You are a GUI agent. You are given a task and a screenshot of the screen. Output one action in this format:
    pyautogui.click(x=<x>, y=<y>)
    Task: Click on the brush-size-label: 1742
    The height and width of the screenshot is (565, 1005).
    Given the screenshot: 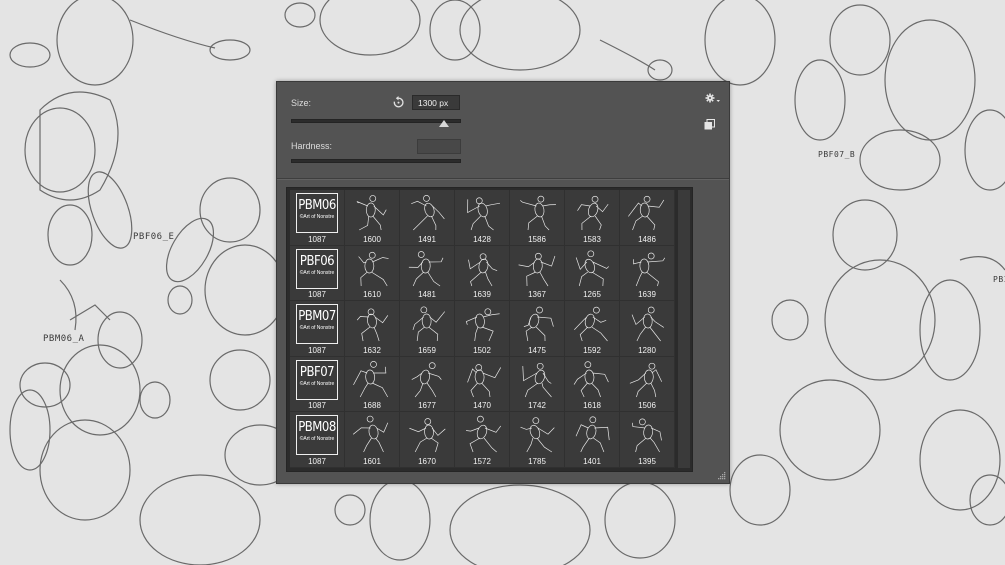 What is the action you would take?
    pyautogui.click(x=537, y=406)
    